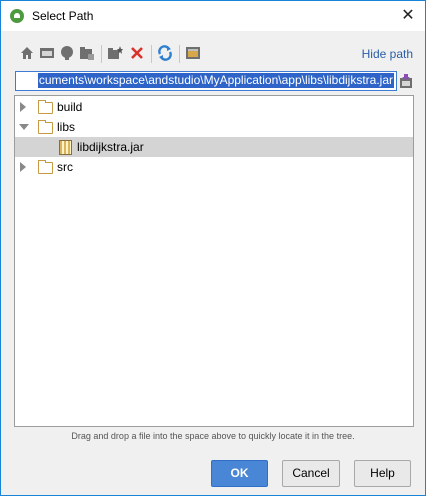  What do you see at coordinates (115, 53) in the screenshot?
I see `new-folder-icon` at bounding box center [115, 53].